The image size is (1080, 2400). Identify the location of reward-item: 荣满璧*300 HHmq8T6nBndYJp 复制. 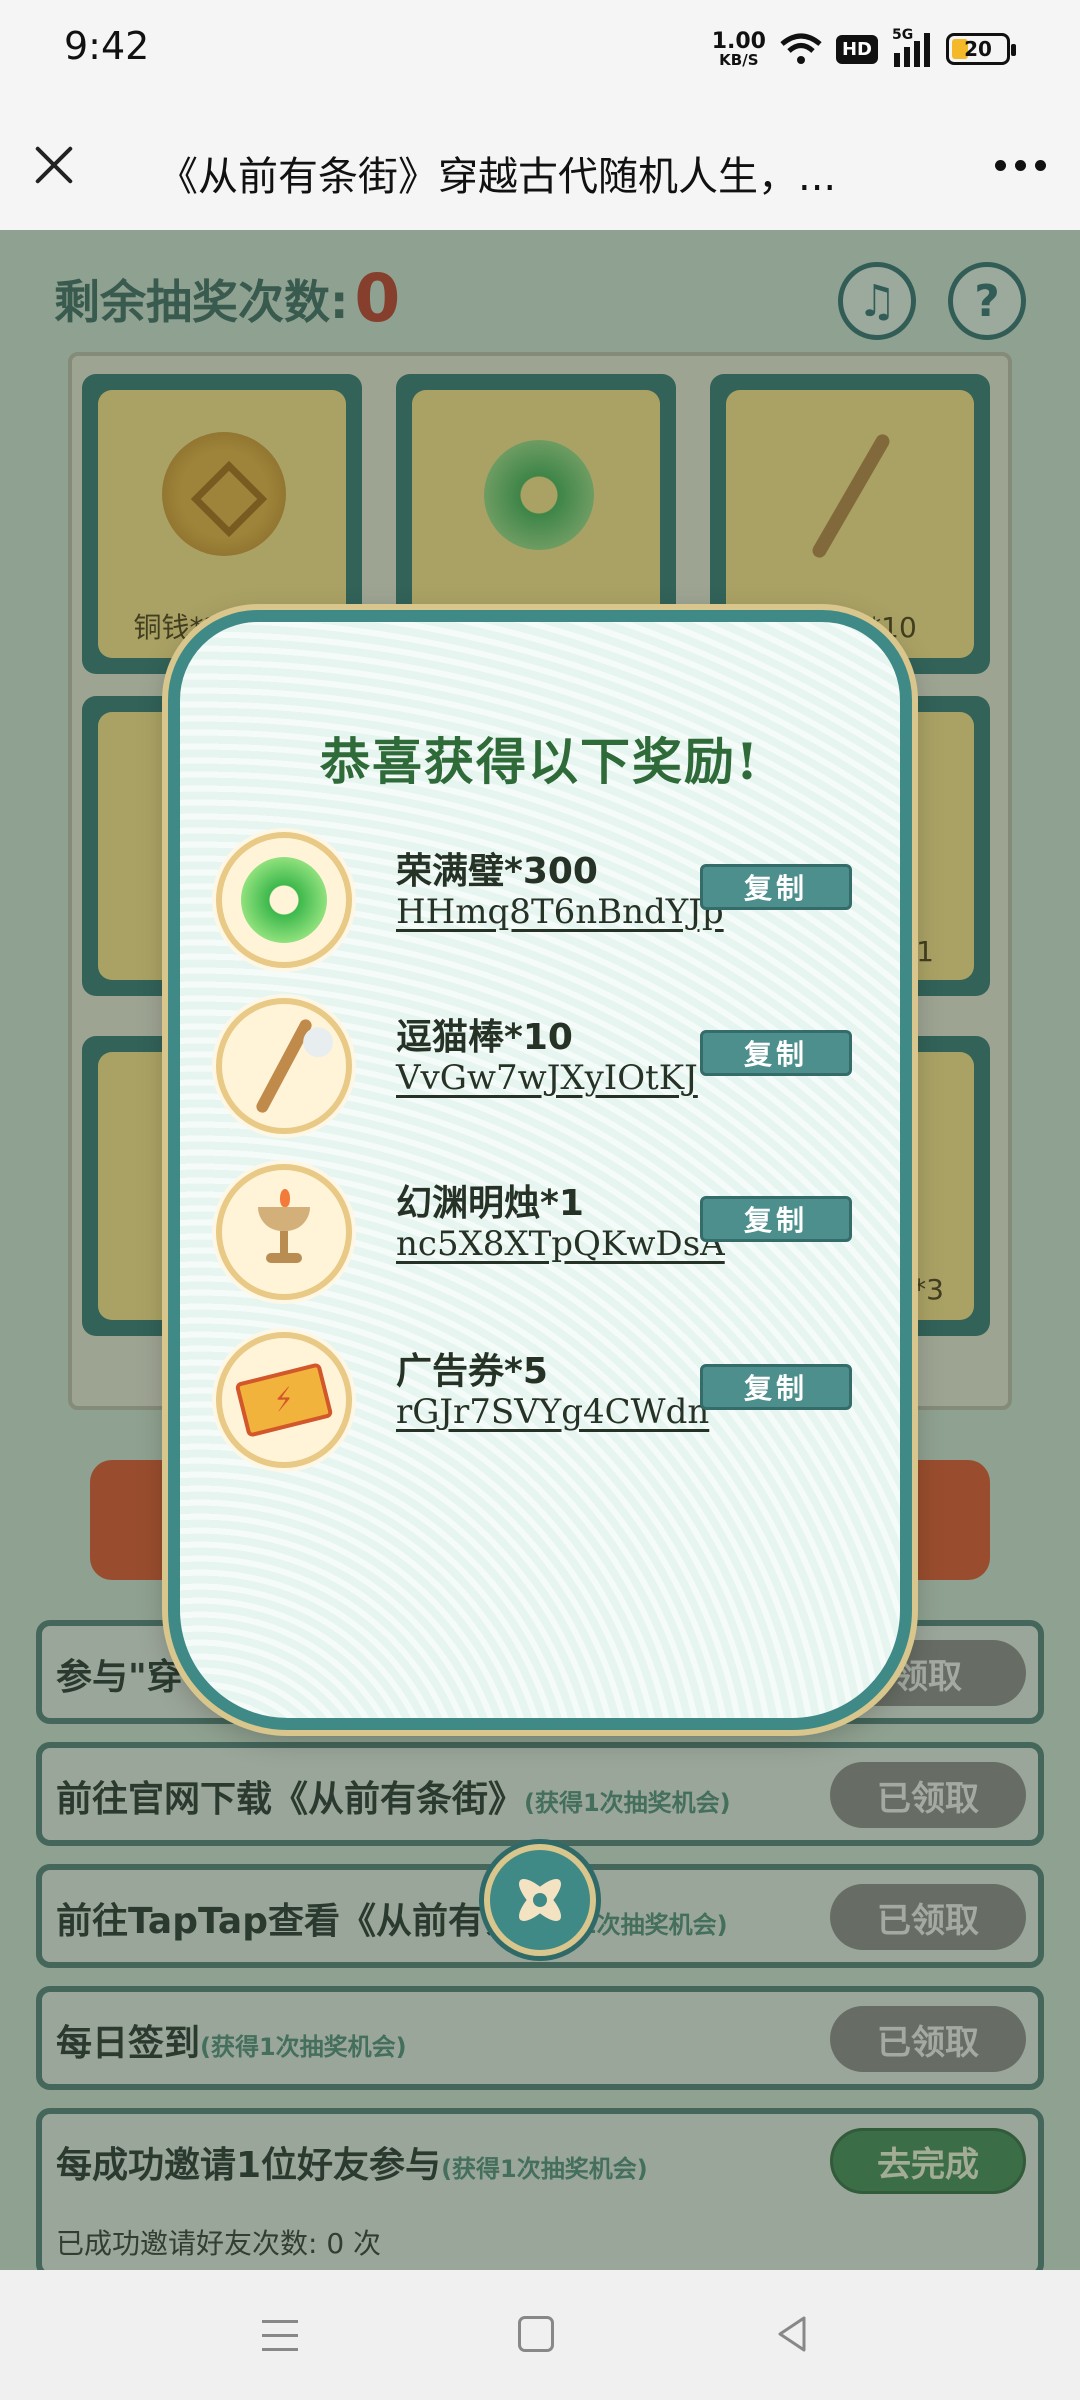
(546, 902).